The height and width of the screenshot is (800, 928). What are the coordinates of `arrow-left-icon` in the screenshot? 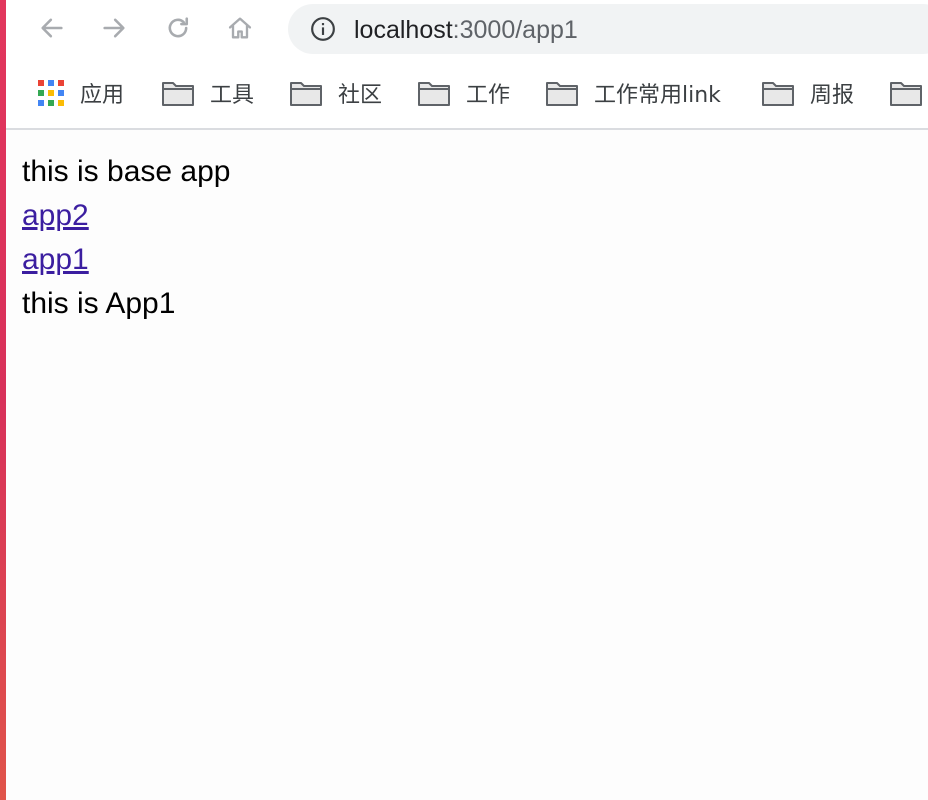 It's located at (52, 28).